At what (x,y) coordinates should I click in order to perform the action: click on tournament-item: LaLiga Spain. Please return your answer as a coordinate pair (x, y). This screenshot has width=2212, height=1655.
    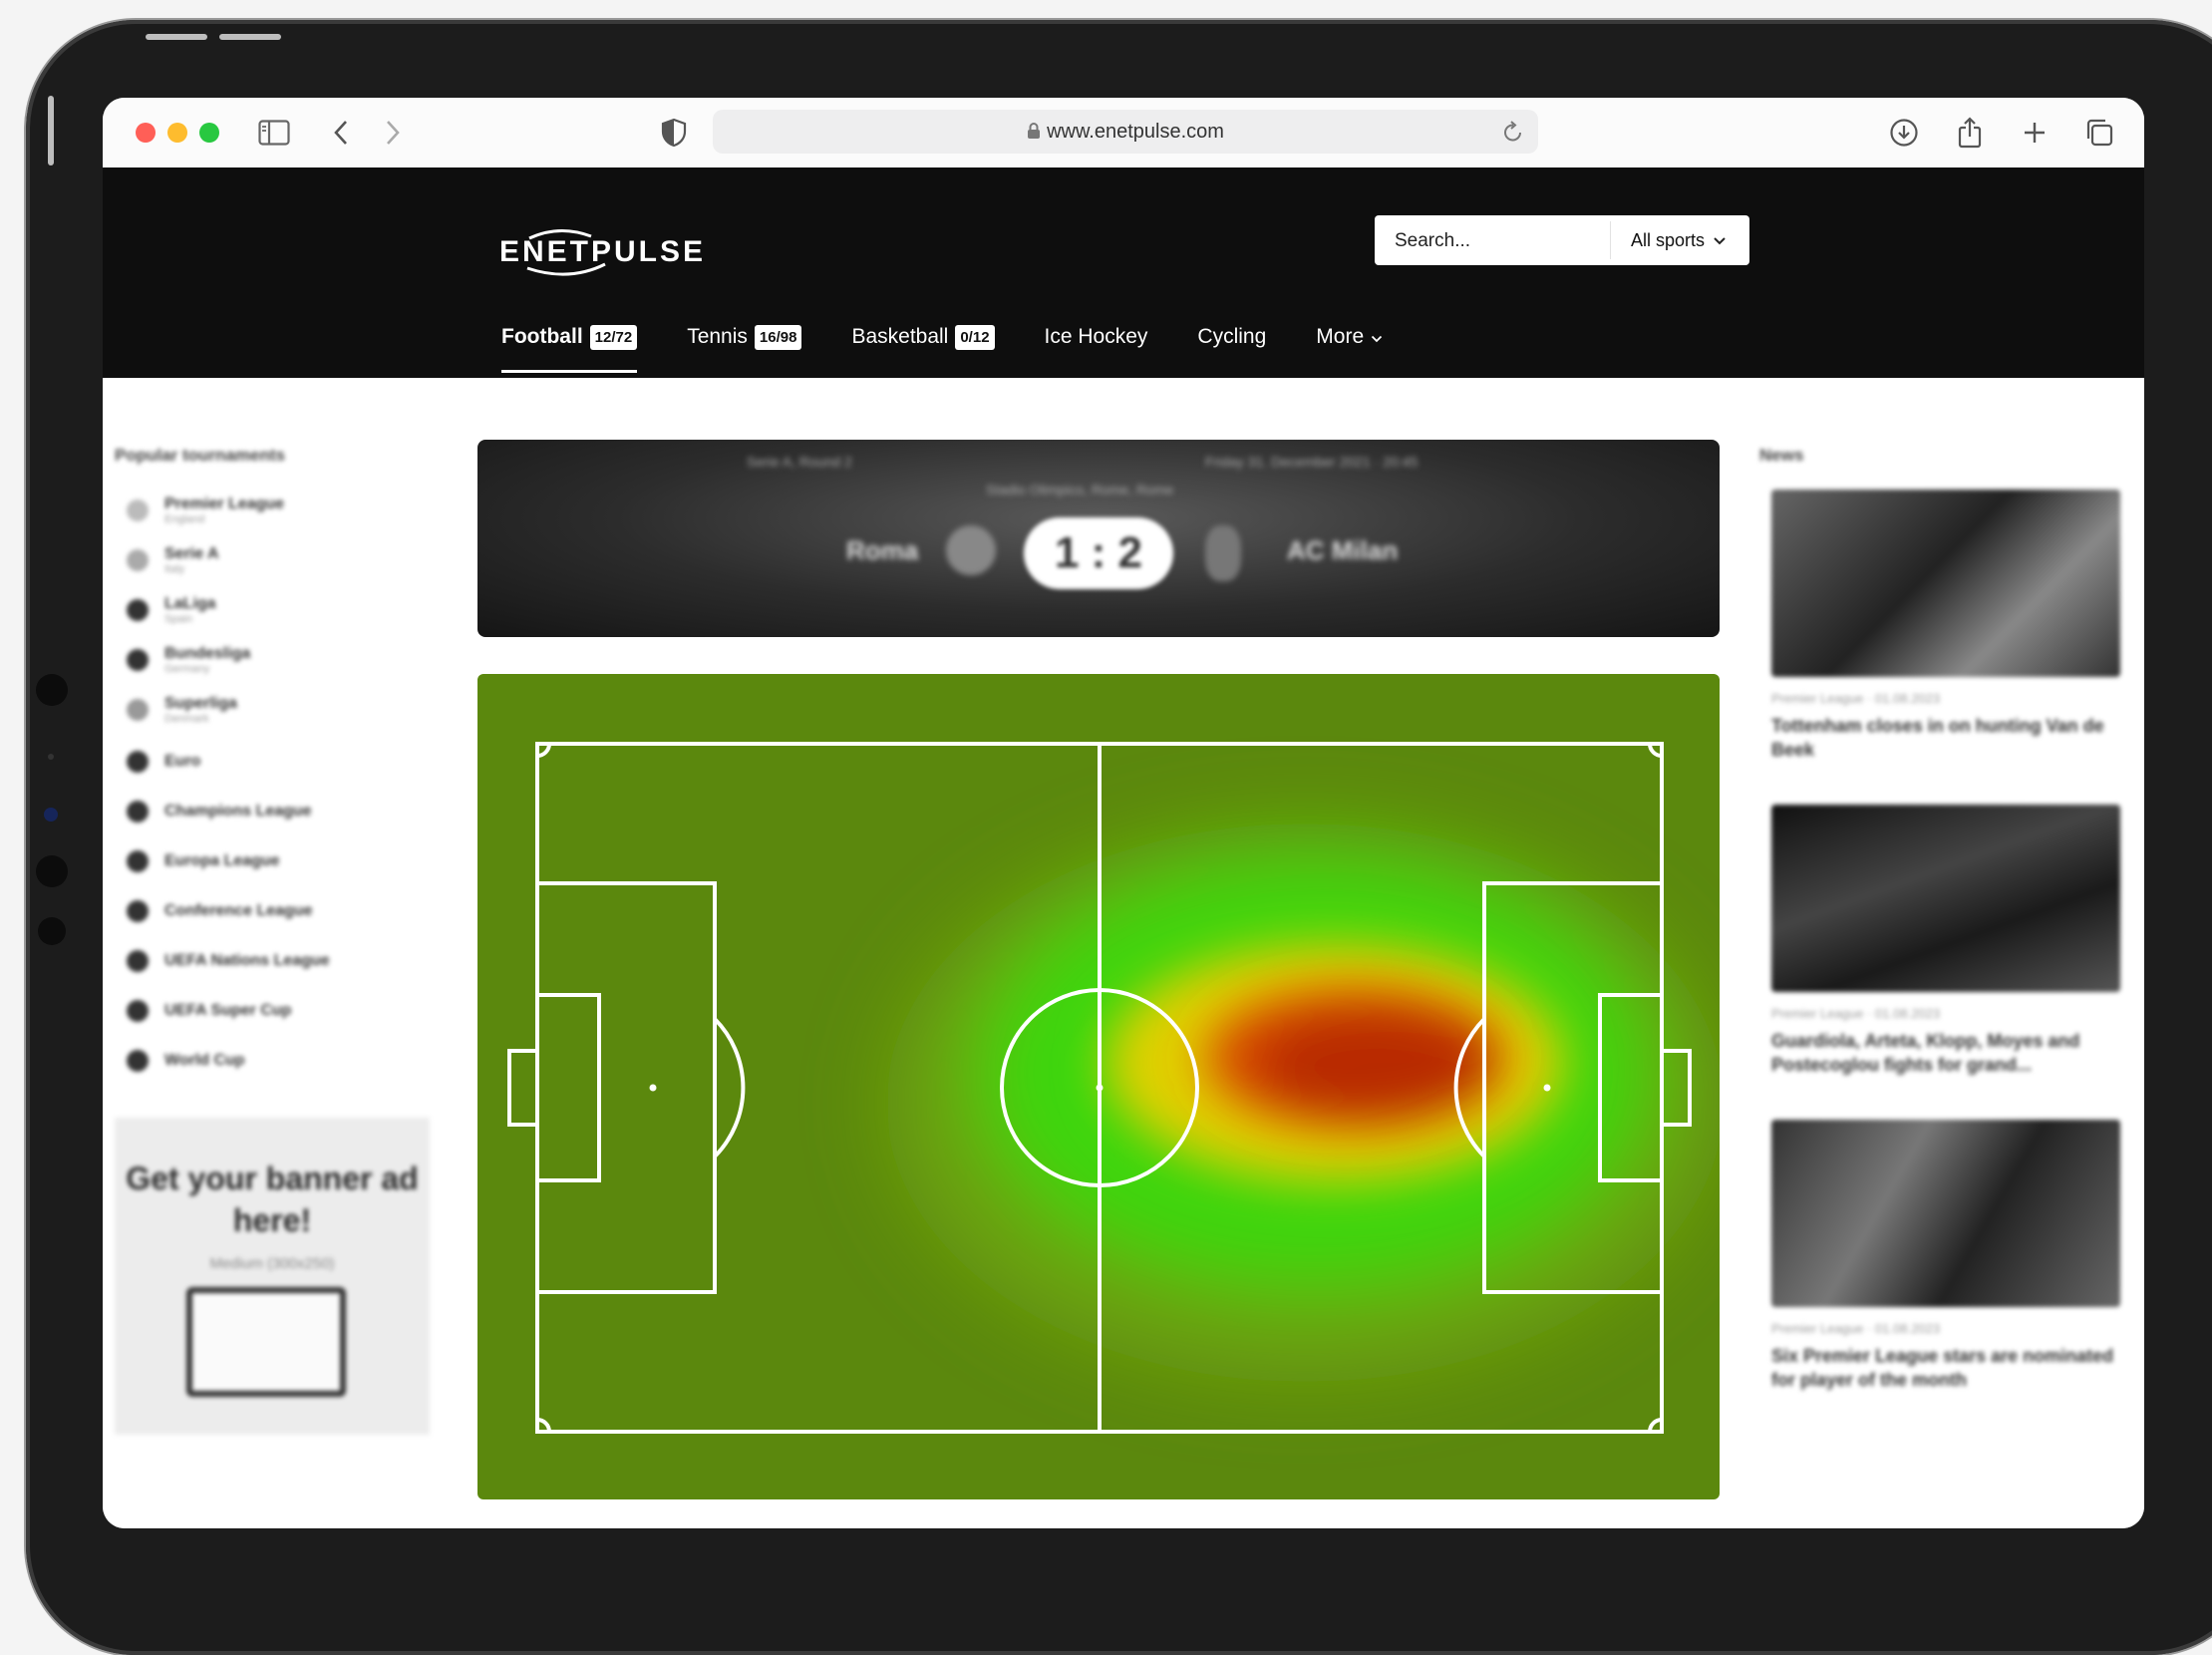
    Looking at the image, I should click on (171, 610).